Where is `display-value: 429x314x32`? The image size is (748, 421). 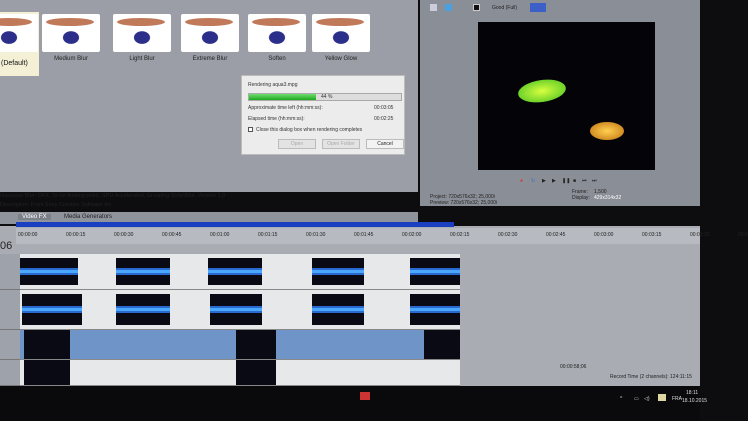
display-value: 429x314x32 is located at coordinates (608, 198).